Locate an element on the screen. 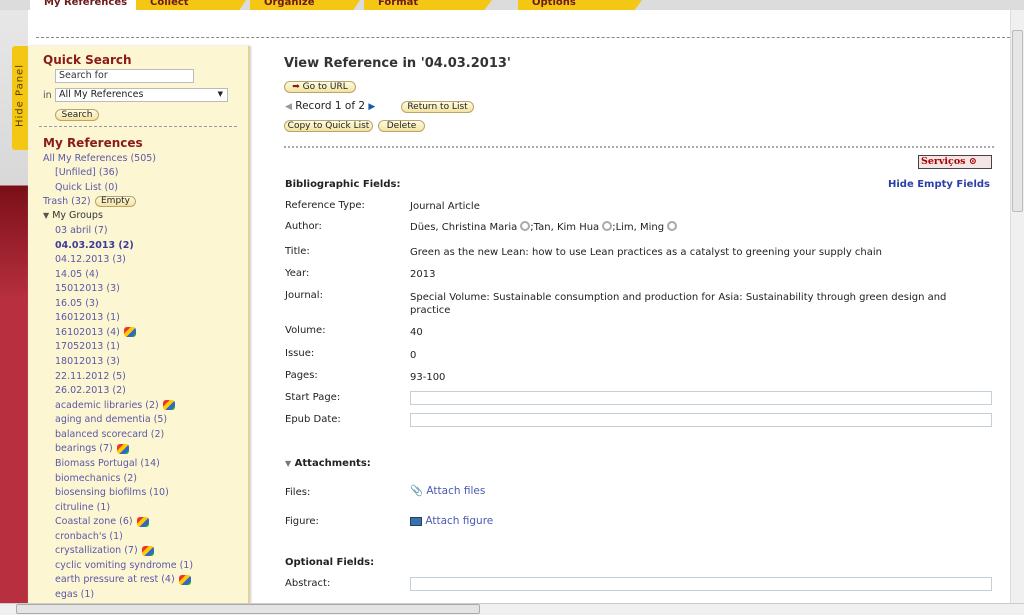 This screenshot has width=1024, height=615. group-item: aging and dementia (5) is located at coordinates (111, 419).